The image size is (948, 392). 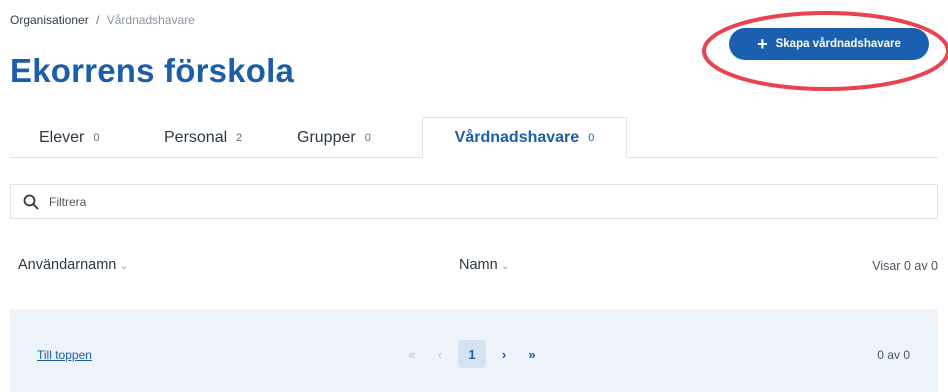 I want to click on breadcrumb-current: Vårdnadshavare, so click(x=150, y=20).